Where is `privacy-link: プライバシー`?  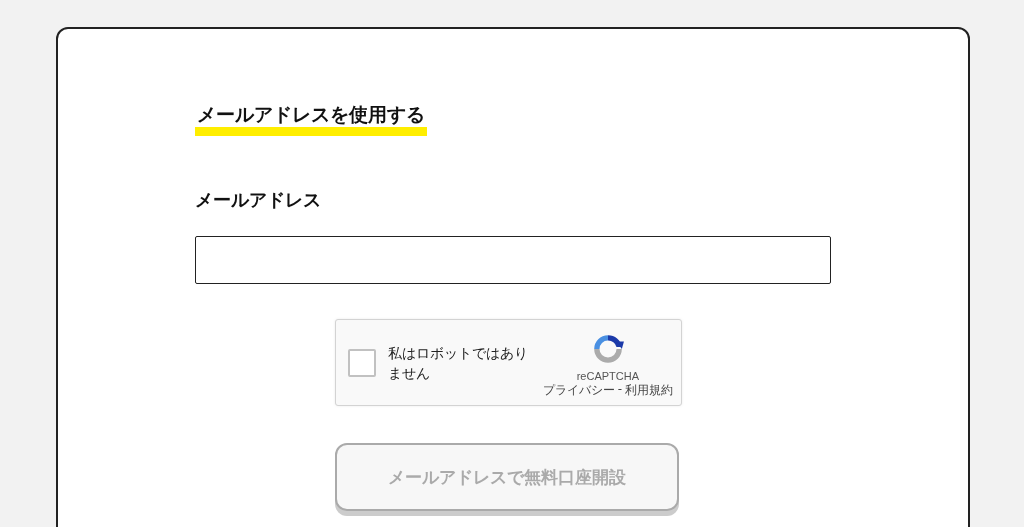 privacy-link: プライバシー is located at coordinates (578, 390).